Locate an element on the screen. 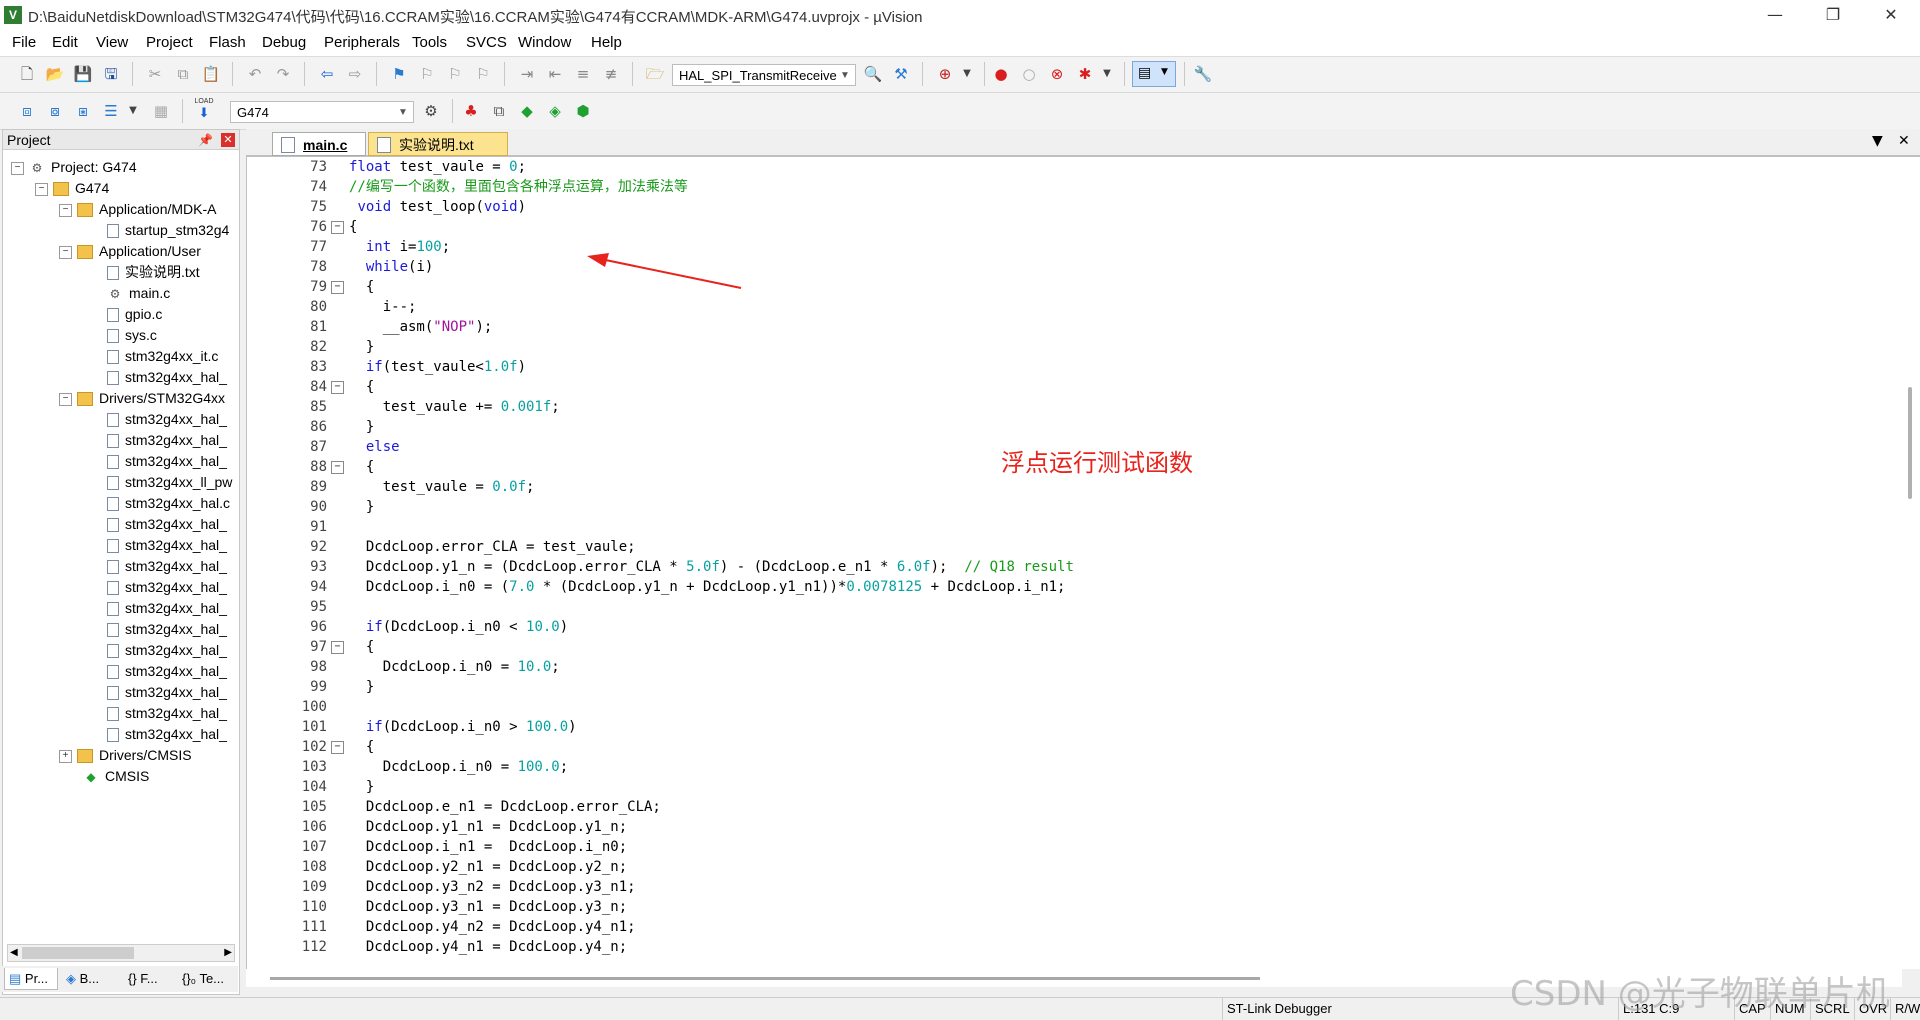 The width and height of the screenshot is (1920, 1020). tab-readme-txt: 实验说明.txt is located at coordinates (438, 144).